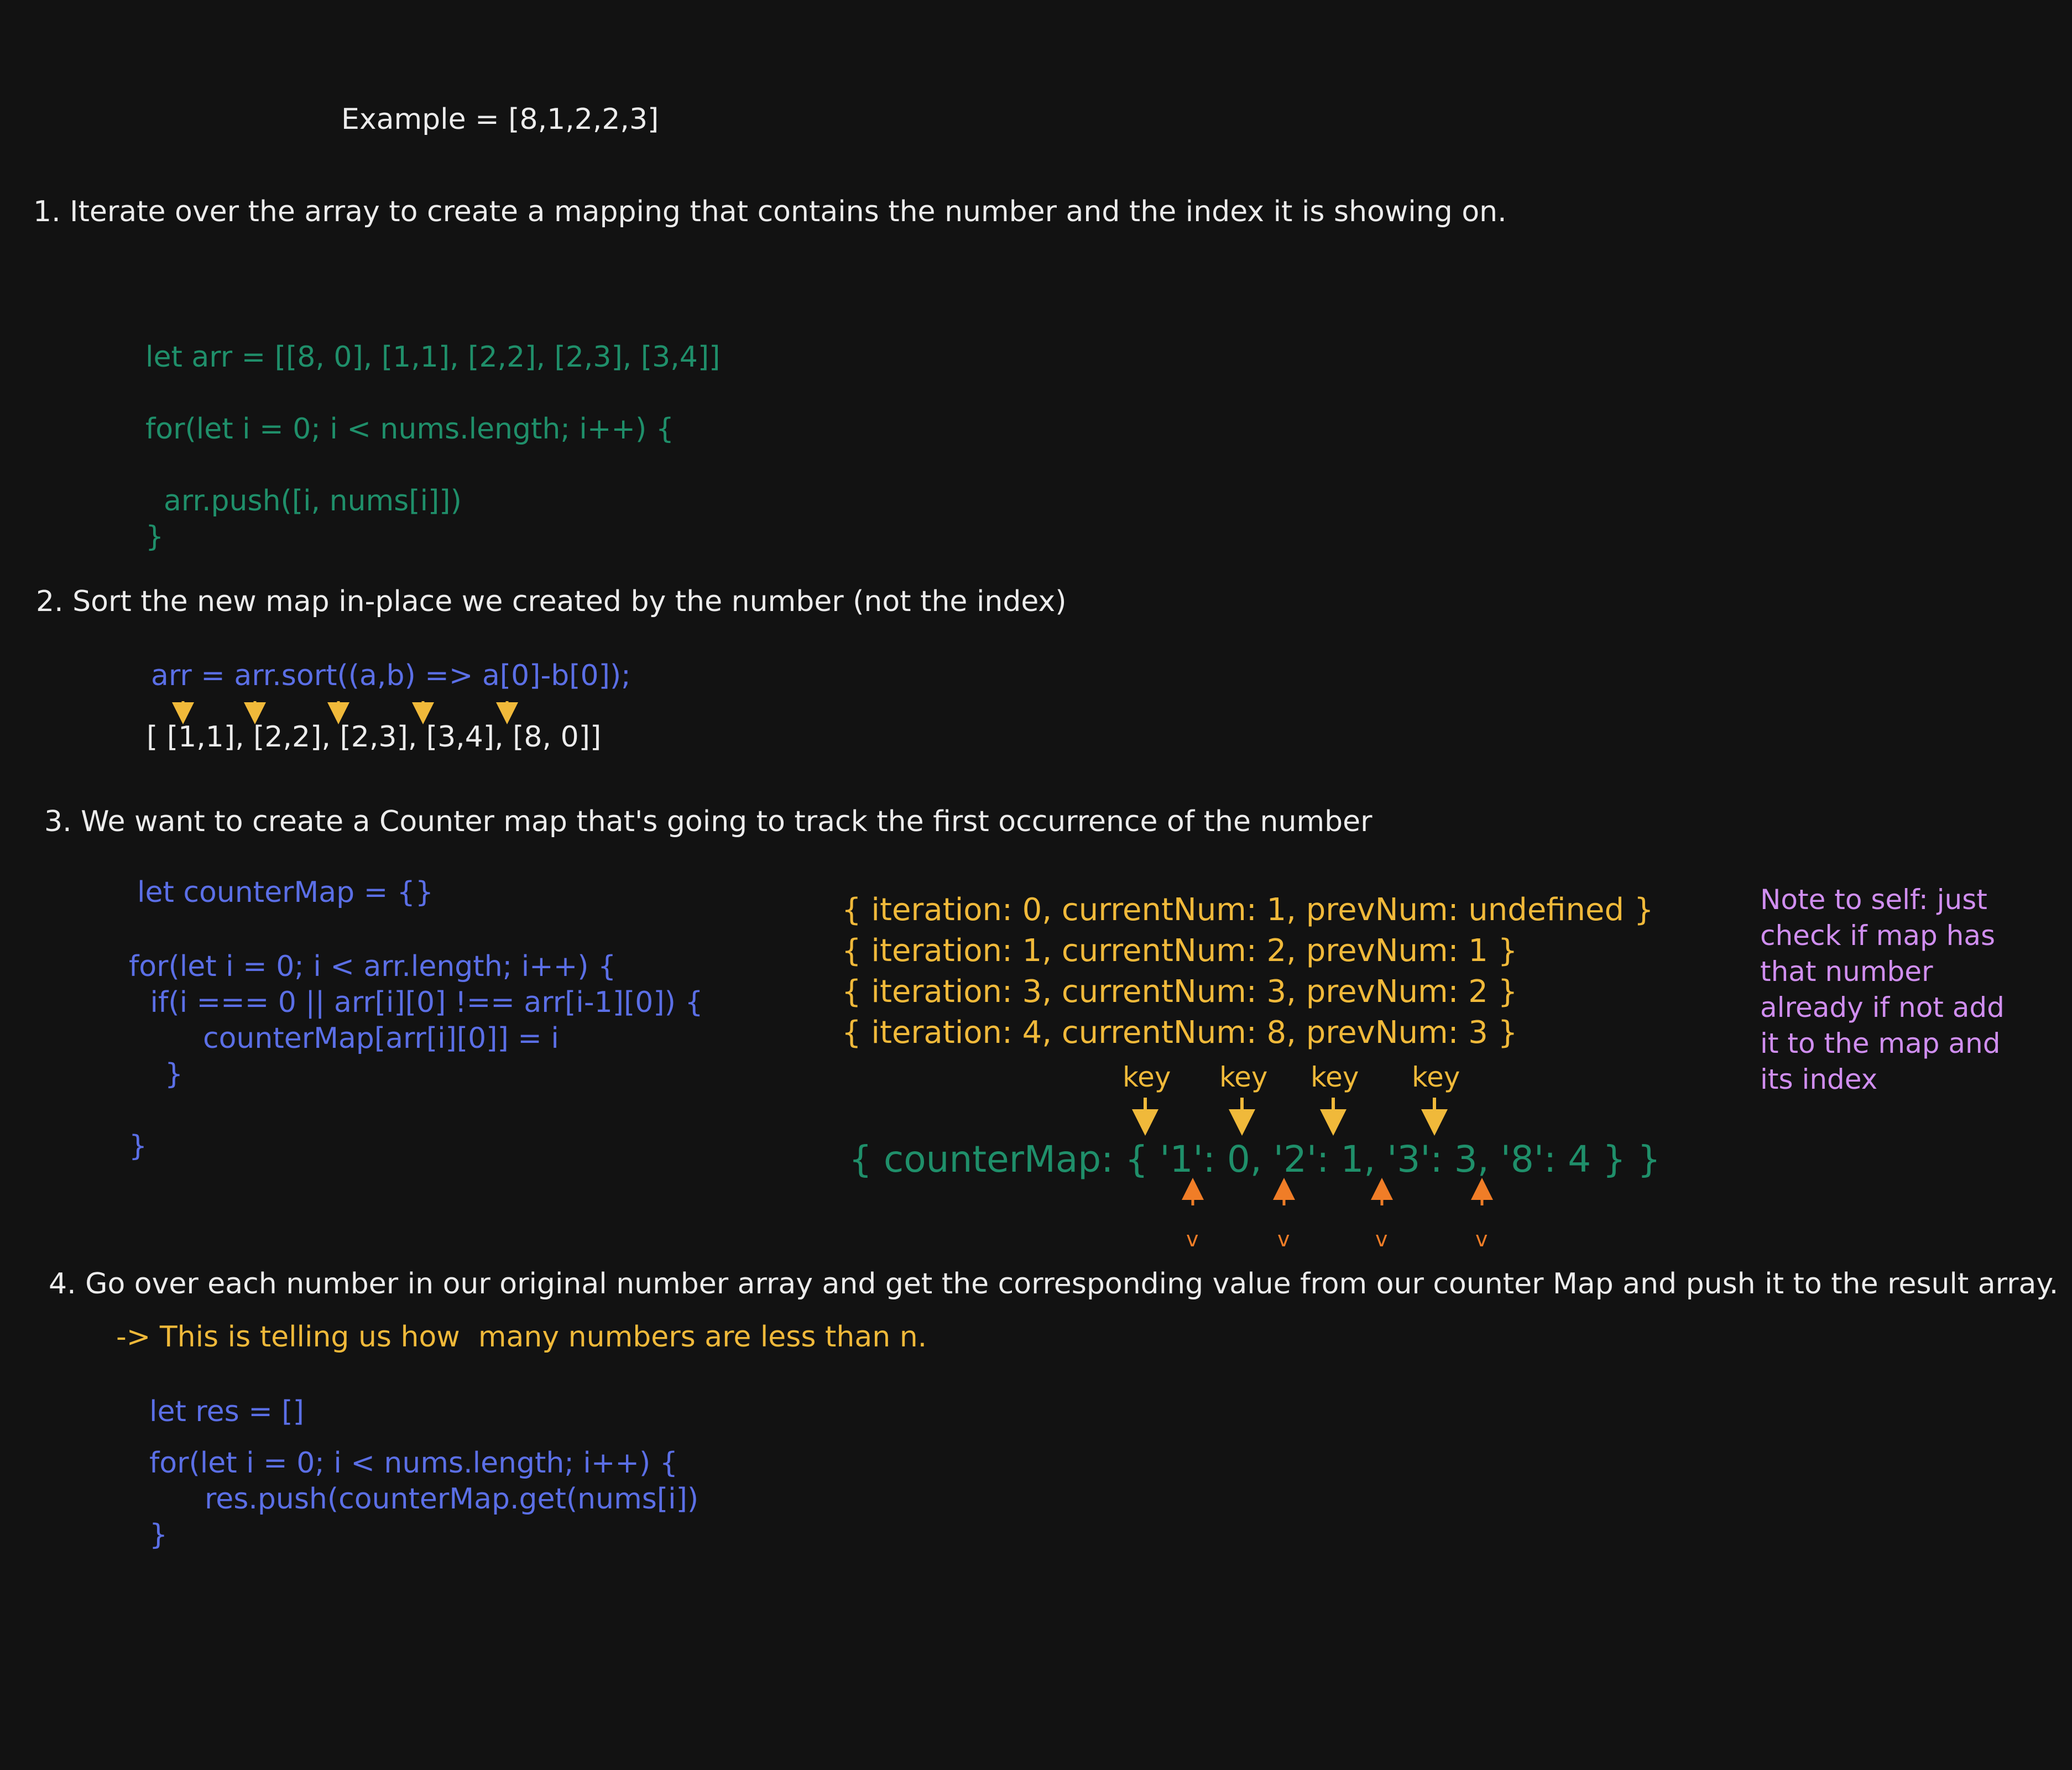 Image resolution: width=2072 pixels, height=1770 pixels. What do you see at coordinates (391, 675) in the screenshot?
I see `step2-sort-code: arr = arr.sort((a,b) => a[0]-b[0]);` at bounding box center [391, 675].